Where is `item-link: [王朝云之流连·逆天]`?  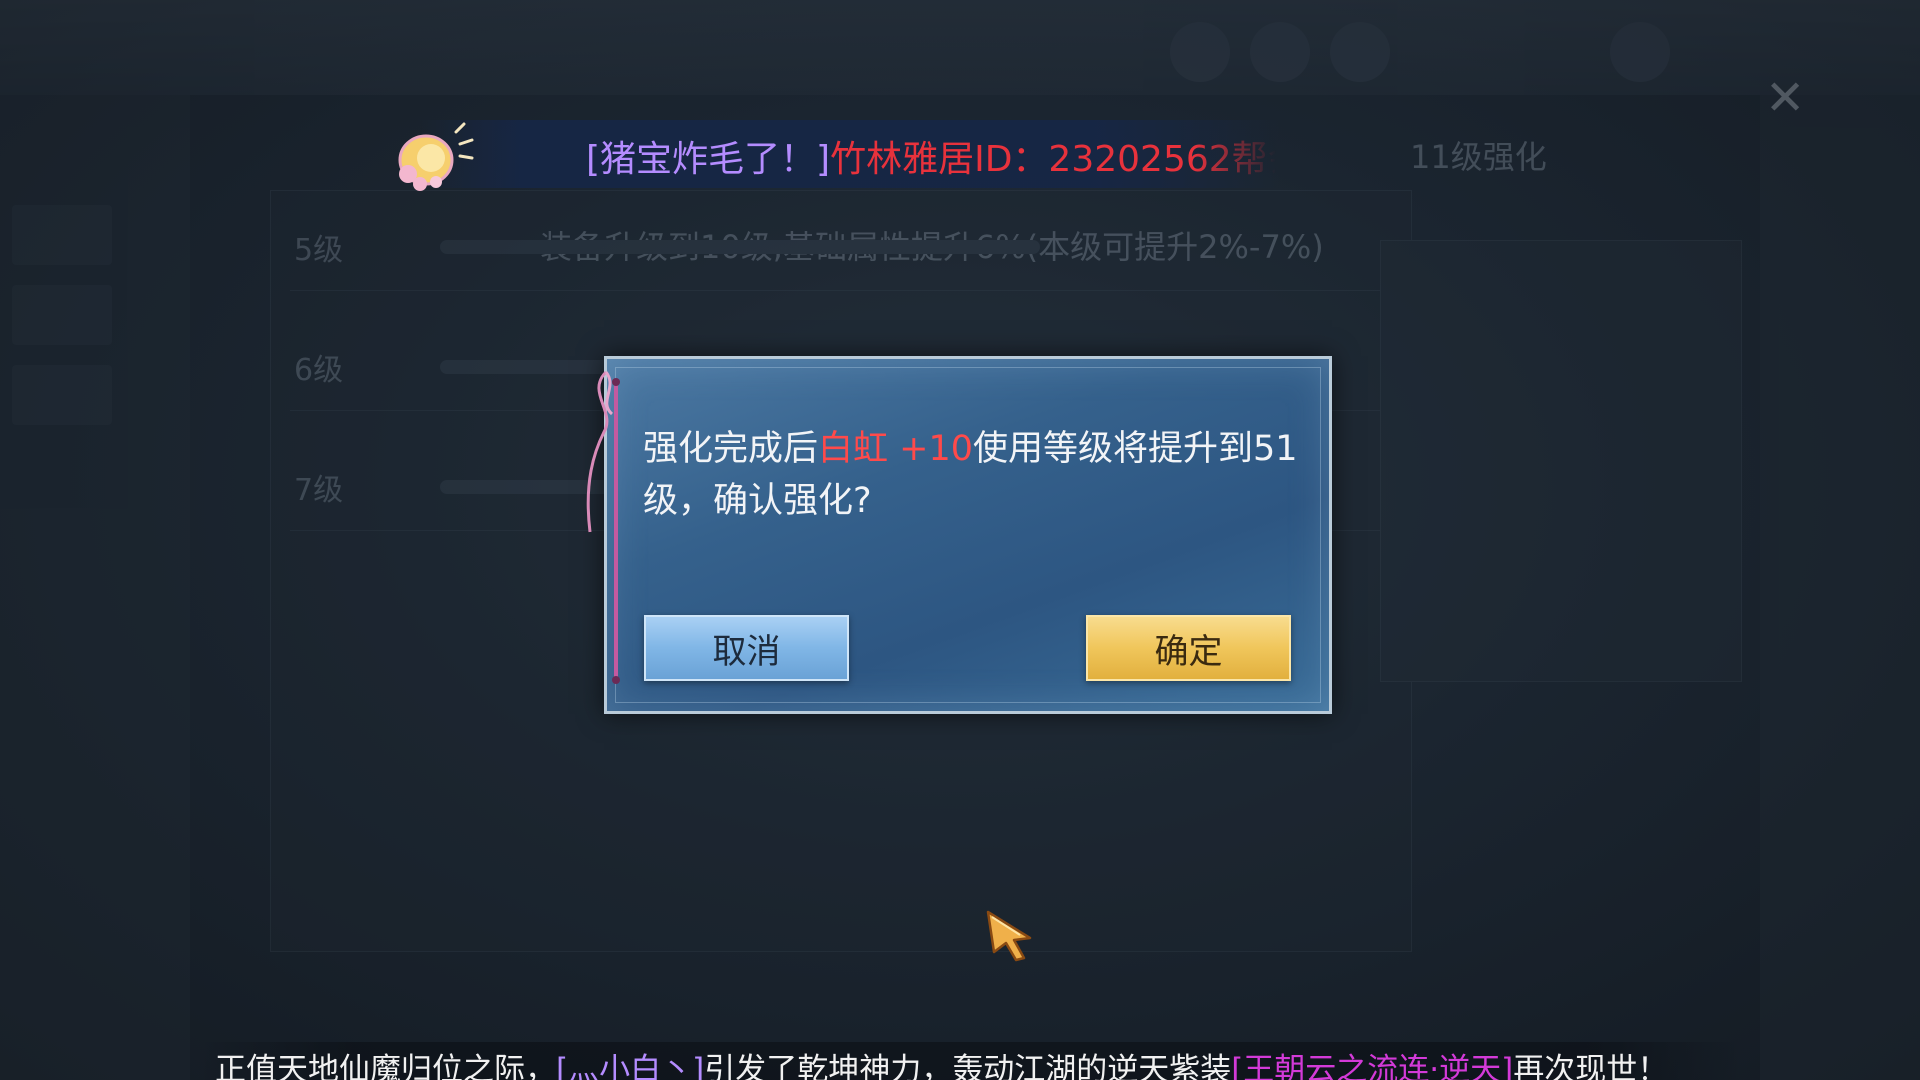
item-link: [王朝云之流连·逆天] is located at coordinates (1372, 1066).